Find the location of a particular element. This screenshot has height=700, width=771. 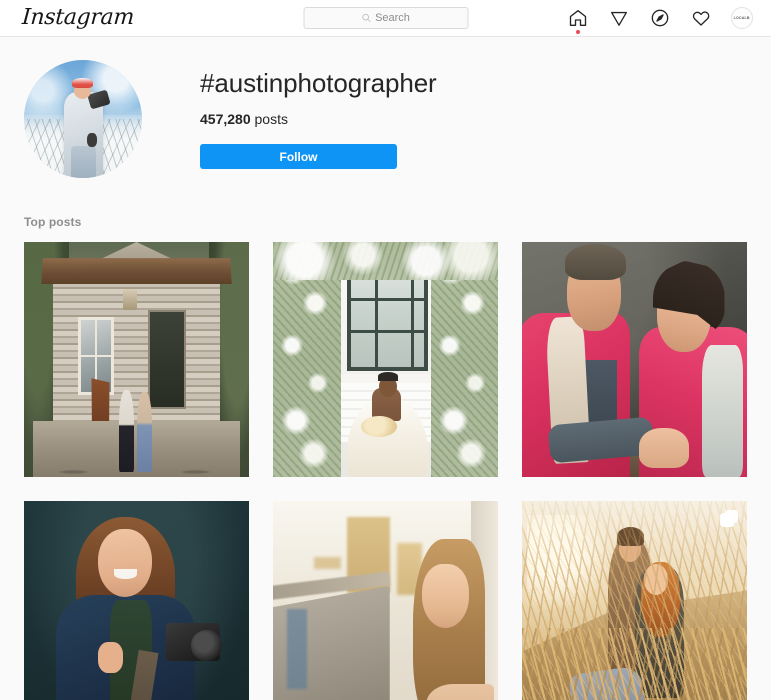

photo-foreground-grass is located at coordinates (634, 663).